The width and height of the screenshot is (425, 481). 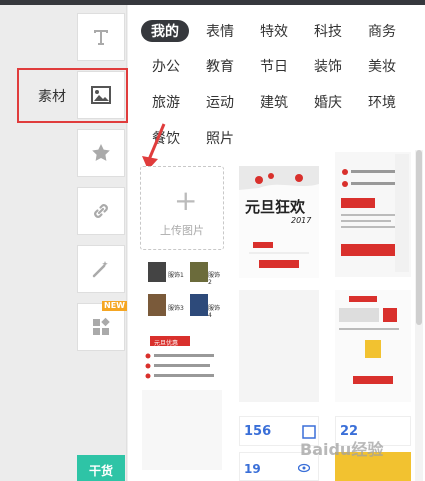 I want to click on upload-label: 上传图片, so click(x=182, y=230).